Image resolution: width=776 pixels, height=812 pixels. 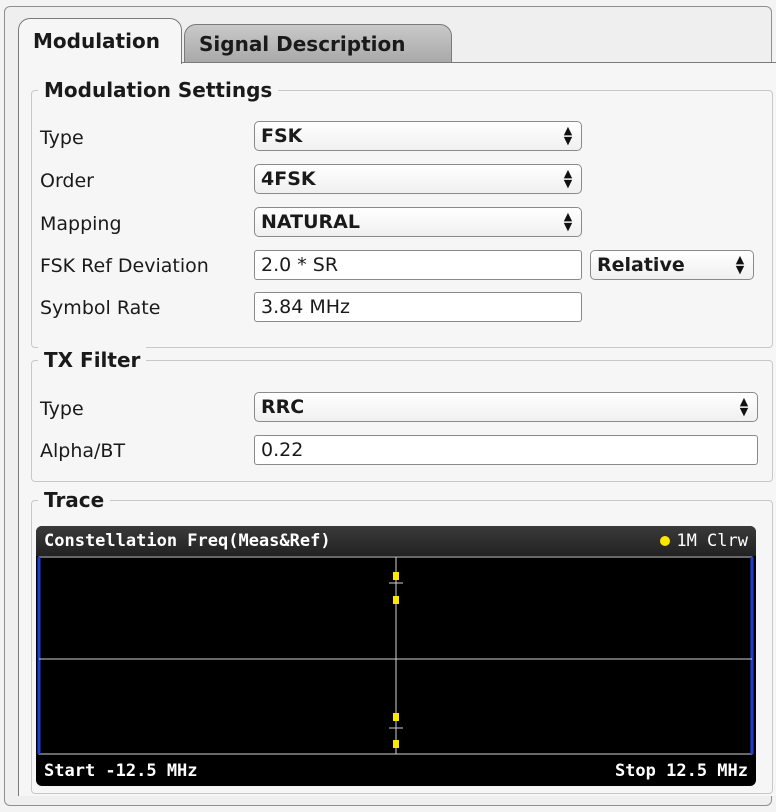 I want to click on stop-frequency-label: Stop 12.5 MHz, so click(x=681, y=771).